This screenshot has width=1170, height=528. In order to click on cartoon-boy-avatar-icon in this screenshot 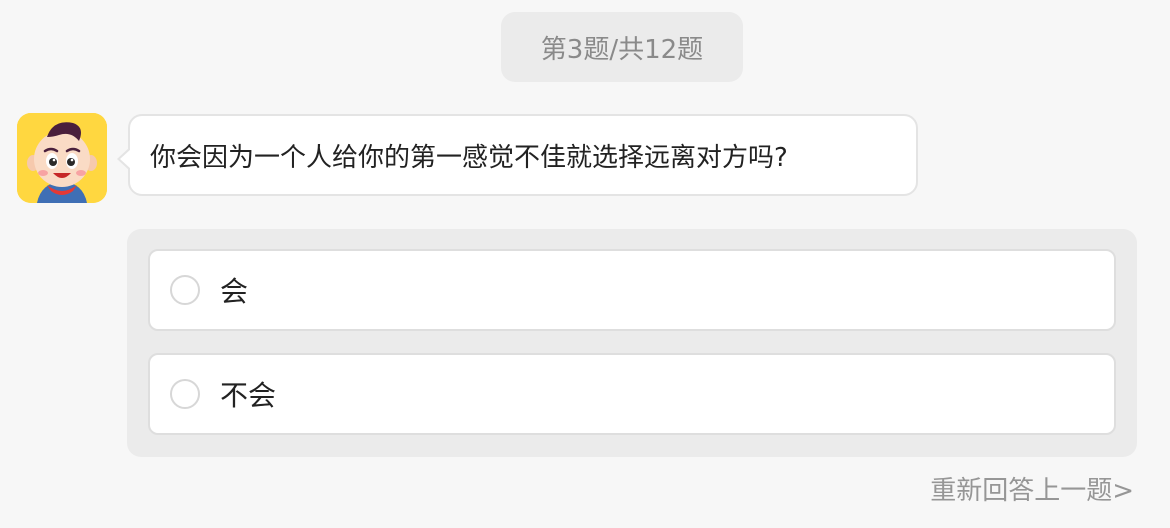, I will do `click(62, 158)`.